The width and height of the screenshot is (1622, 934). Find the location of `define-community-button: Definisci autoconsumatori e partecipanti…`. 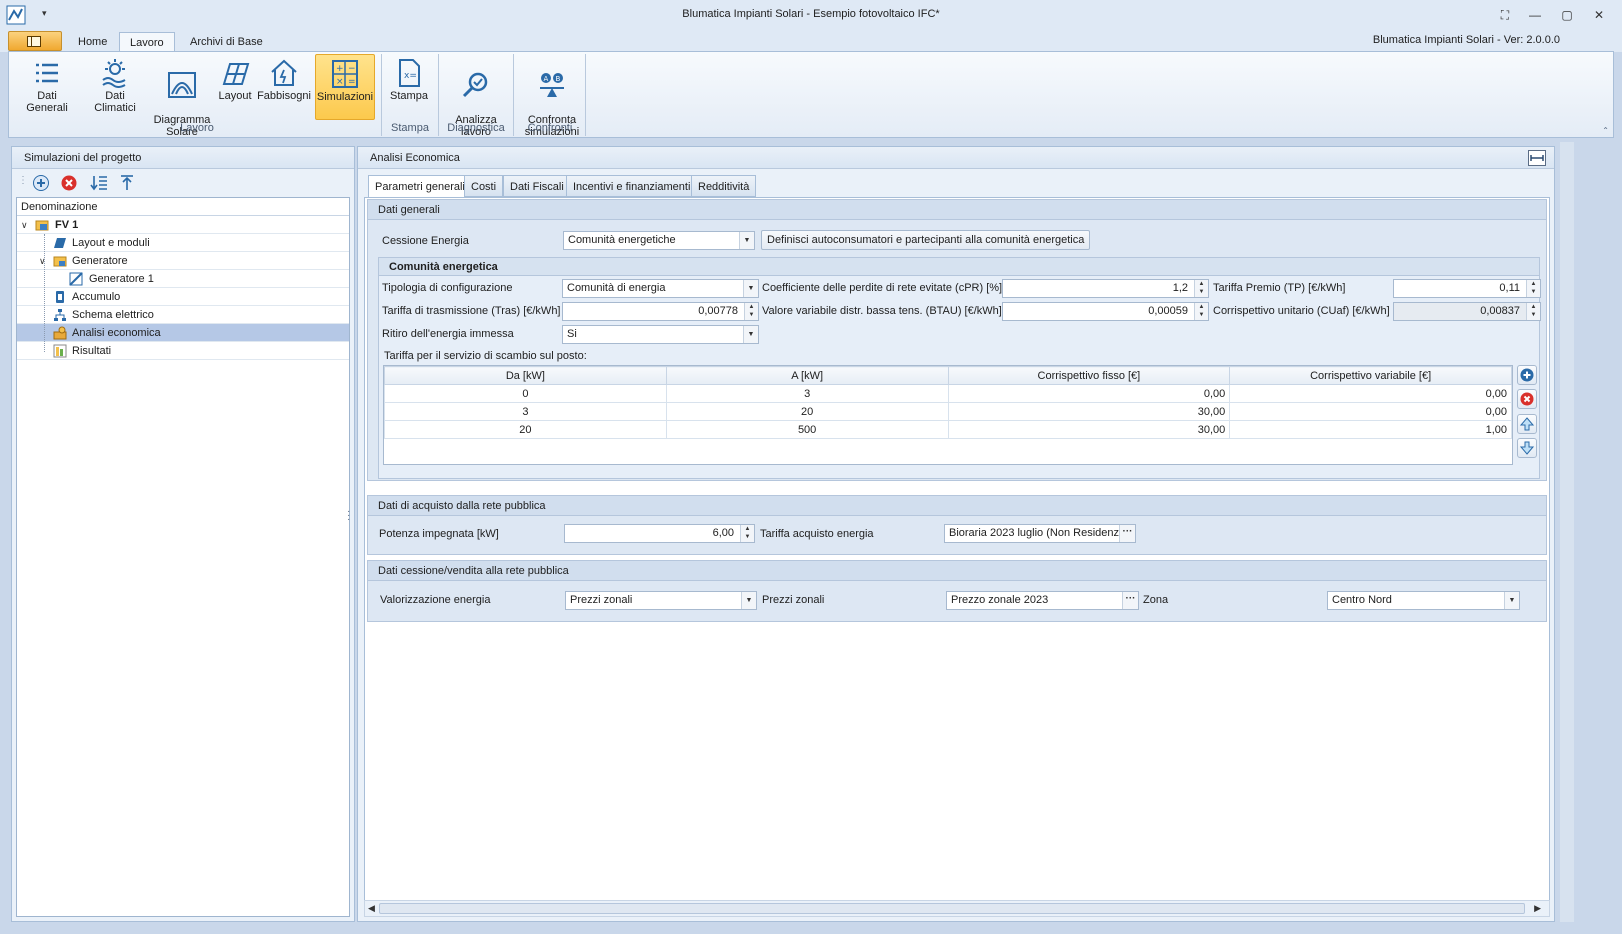

define-community-button: Definisci autoconsumatori e partecipanti… is located at coordinates (926, 240).